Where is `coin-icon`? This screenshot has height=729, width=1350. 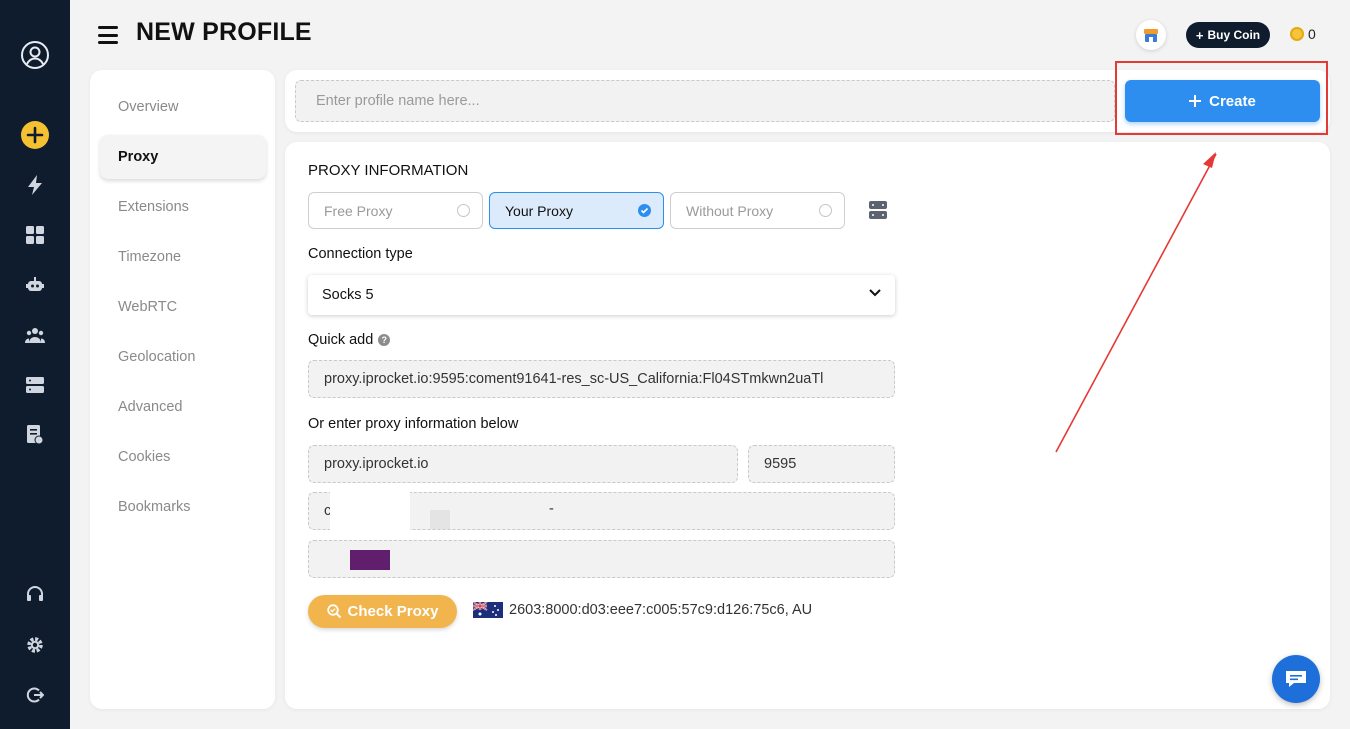
coin-icon is located at coordinates (1297, 34).